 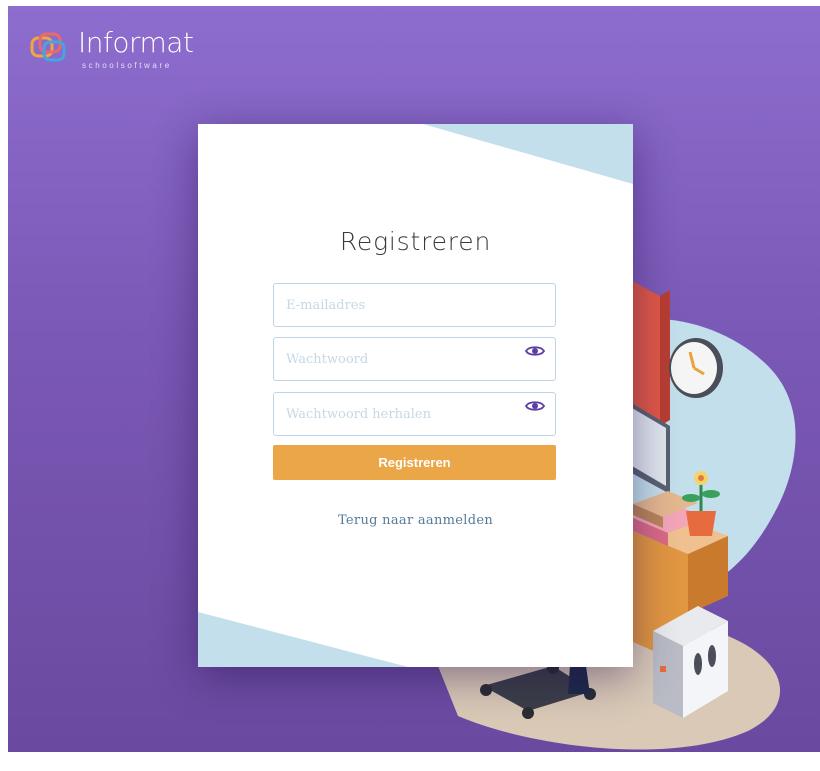 I want to click on brand-name: Informat, so click(x=136, y=42).